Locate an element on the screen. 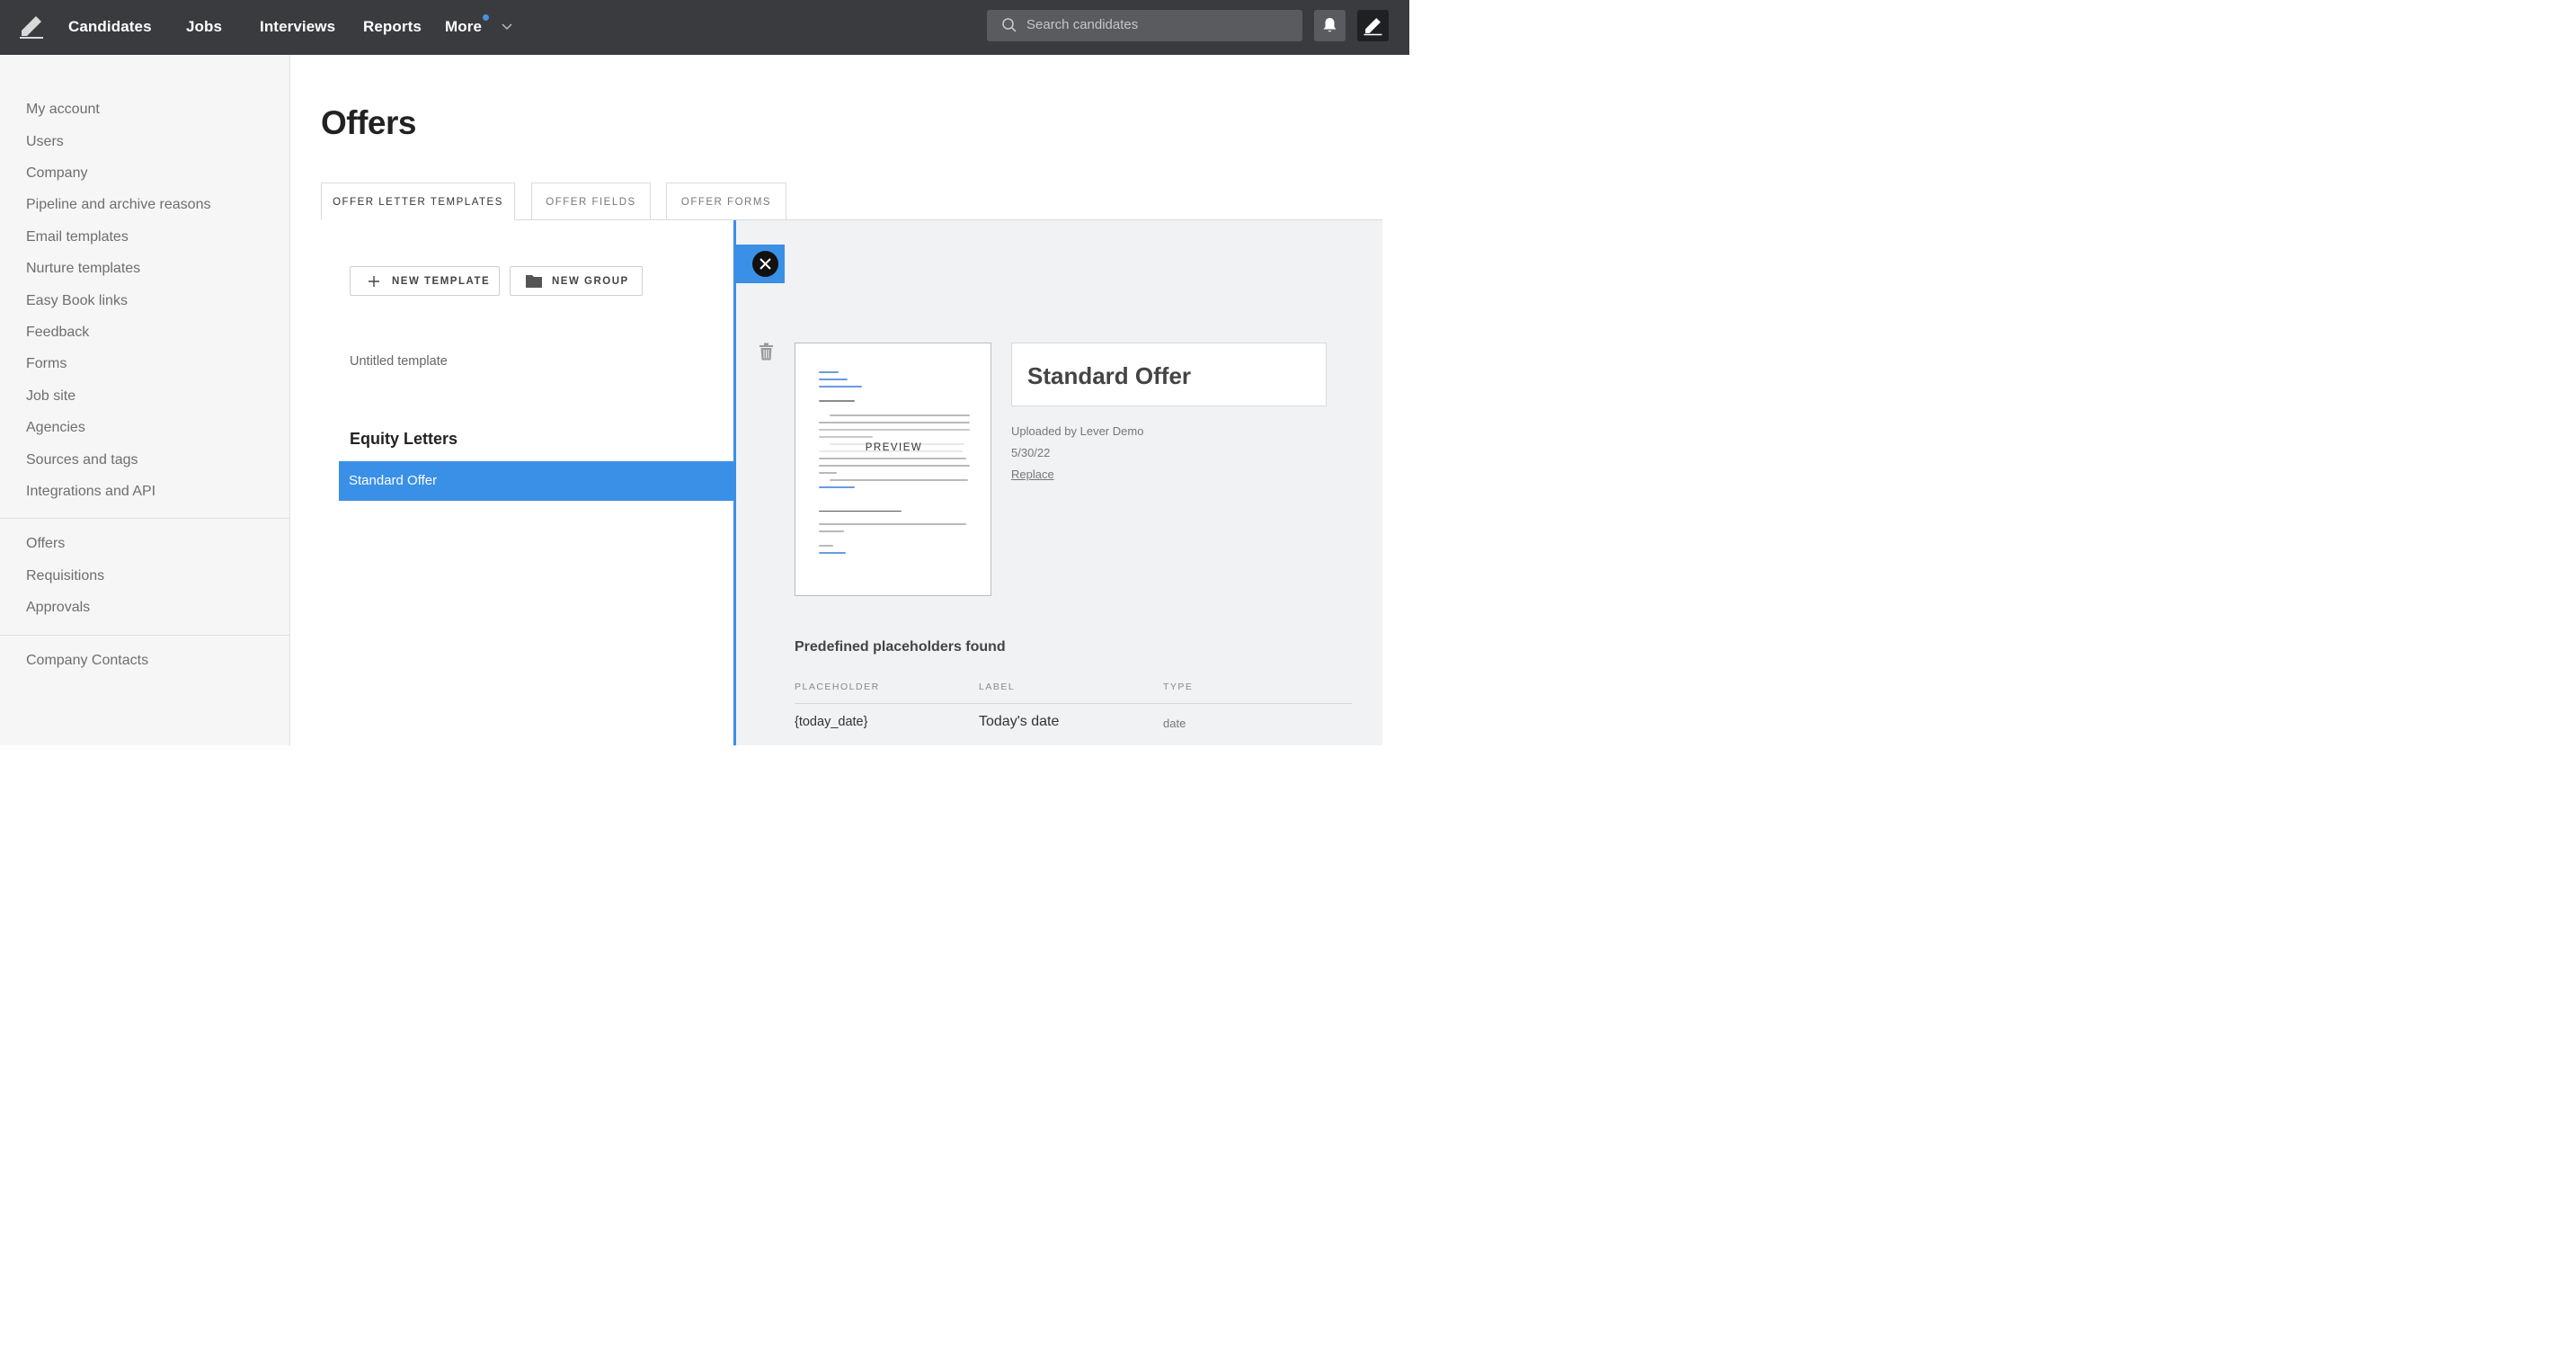 Image resolution: width=2576 pixels, height=1363 pixels. tab-offer-forms: OFFER FORMS is located at coordinates (726, 201).